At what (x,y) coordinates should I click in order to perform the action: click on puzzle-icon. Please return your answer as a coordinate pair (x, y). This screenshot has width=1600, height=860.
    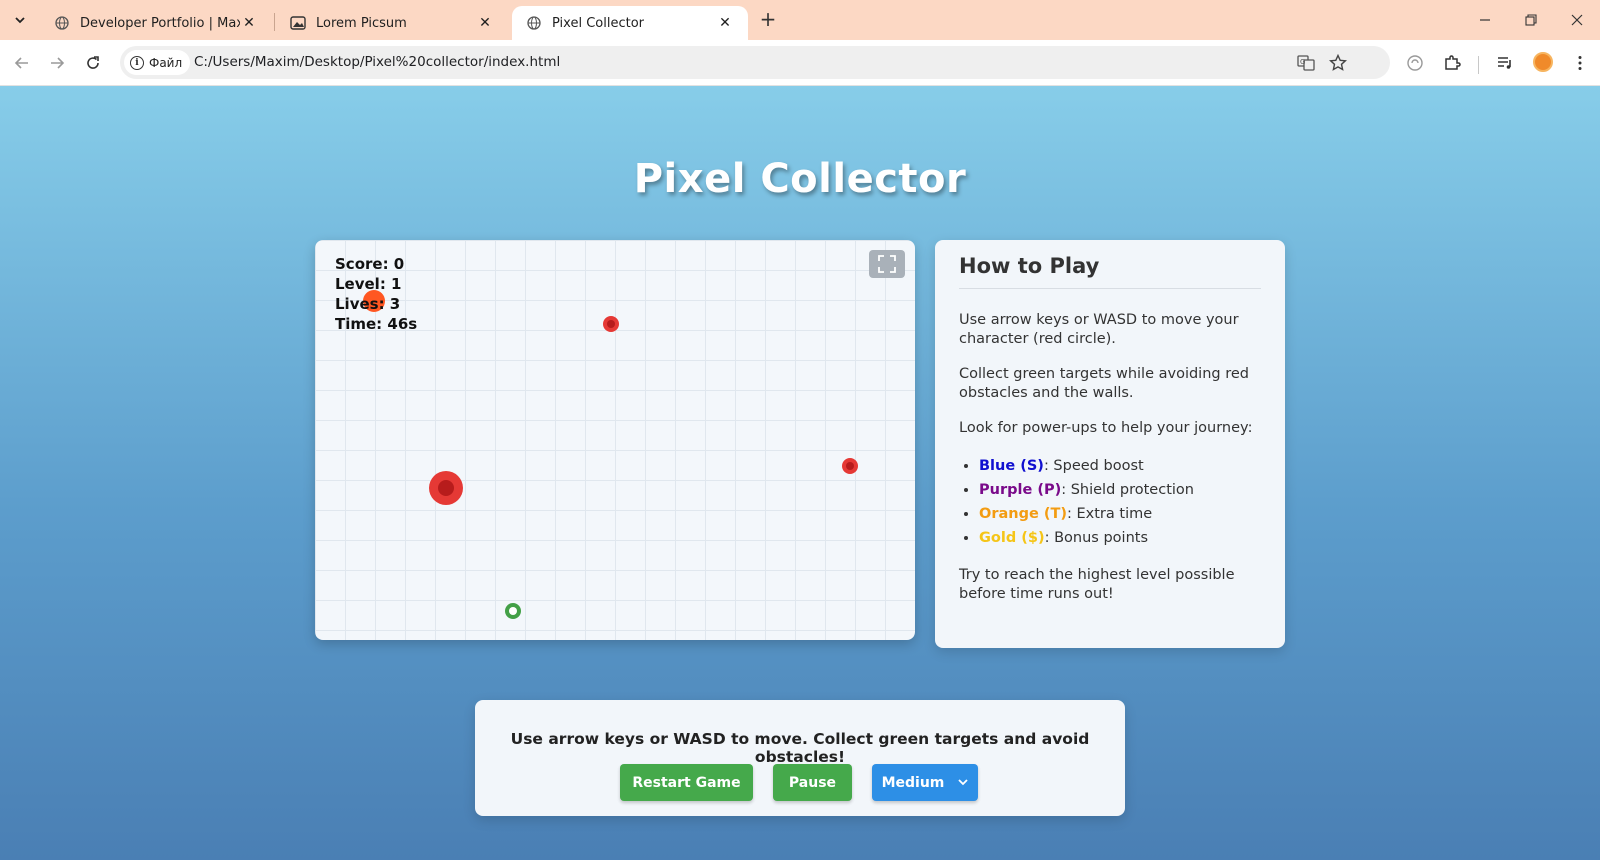
    Looking at the image, I should click on (1453, 62).